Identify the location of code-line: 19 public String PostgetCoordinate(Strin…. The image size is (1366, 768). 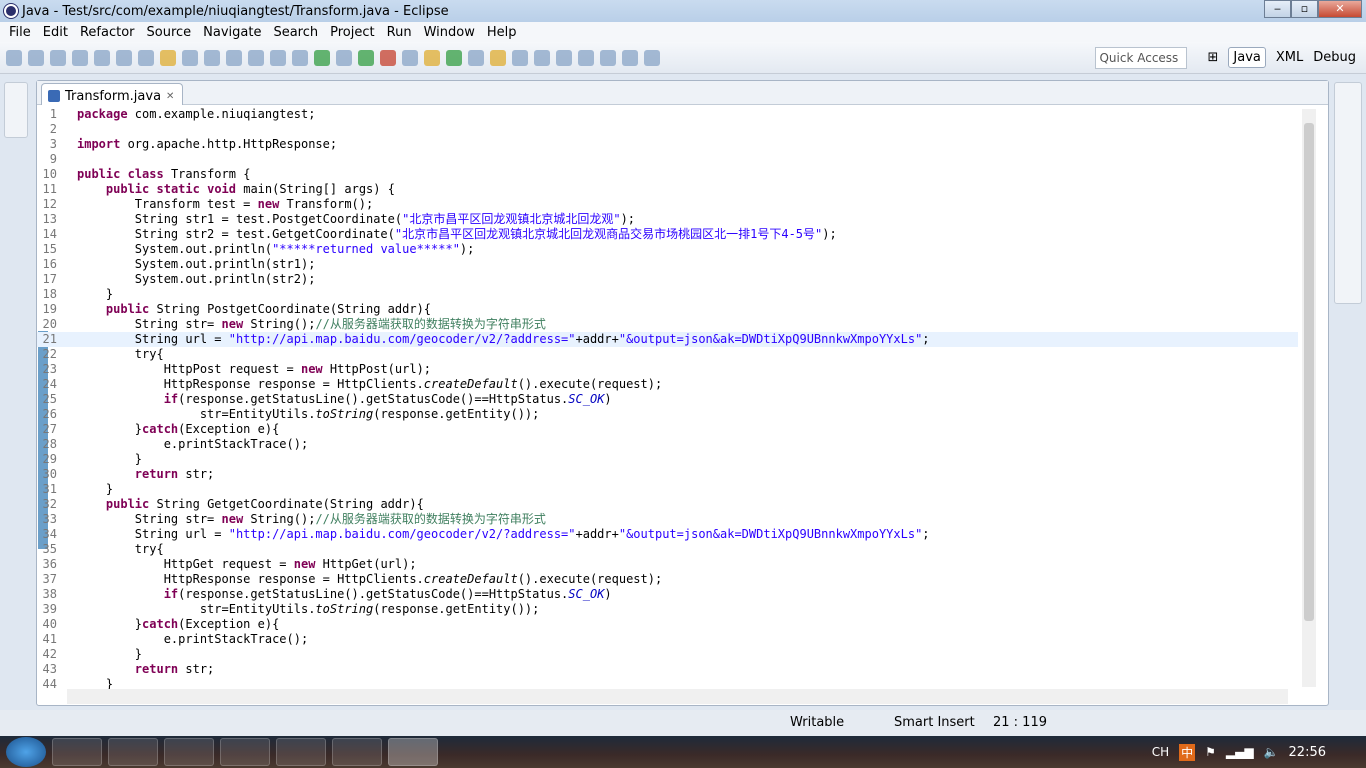
(667, 309).